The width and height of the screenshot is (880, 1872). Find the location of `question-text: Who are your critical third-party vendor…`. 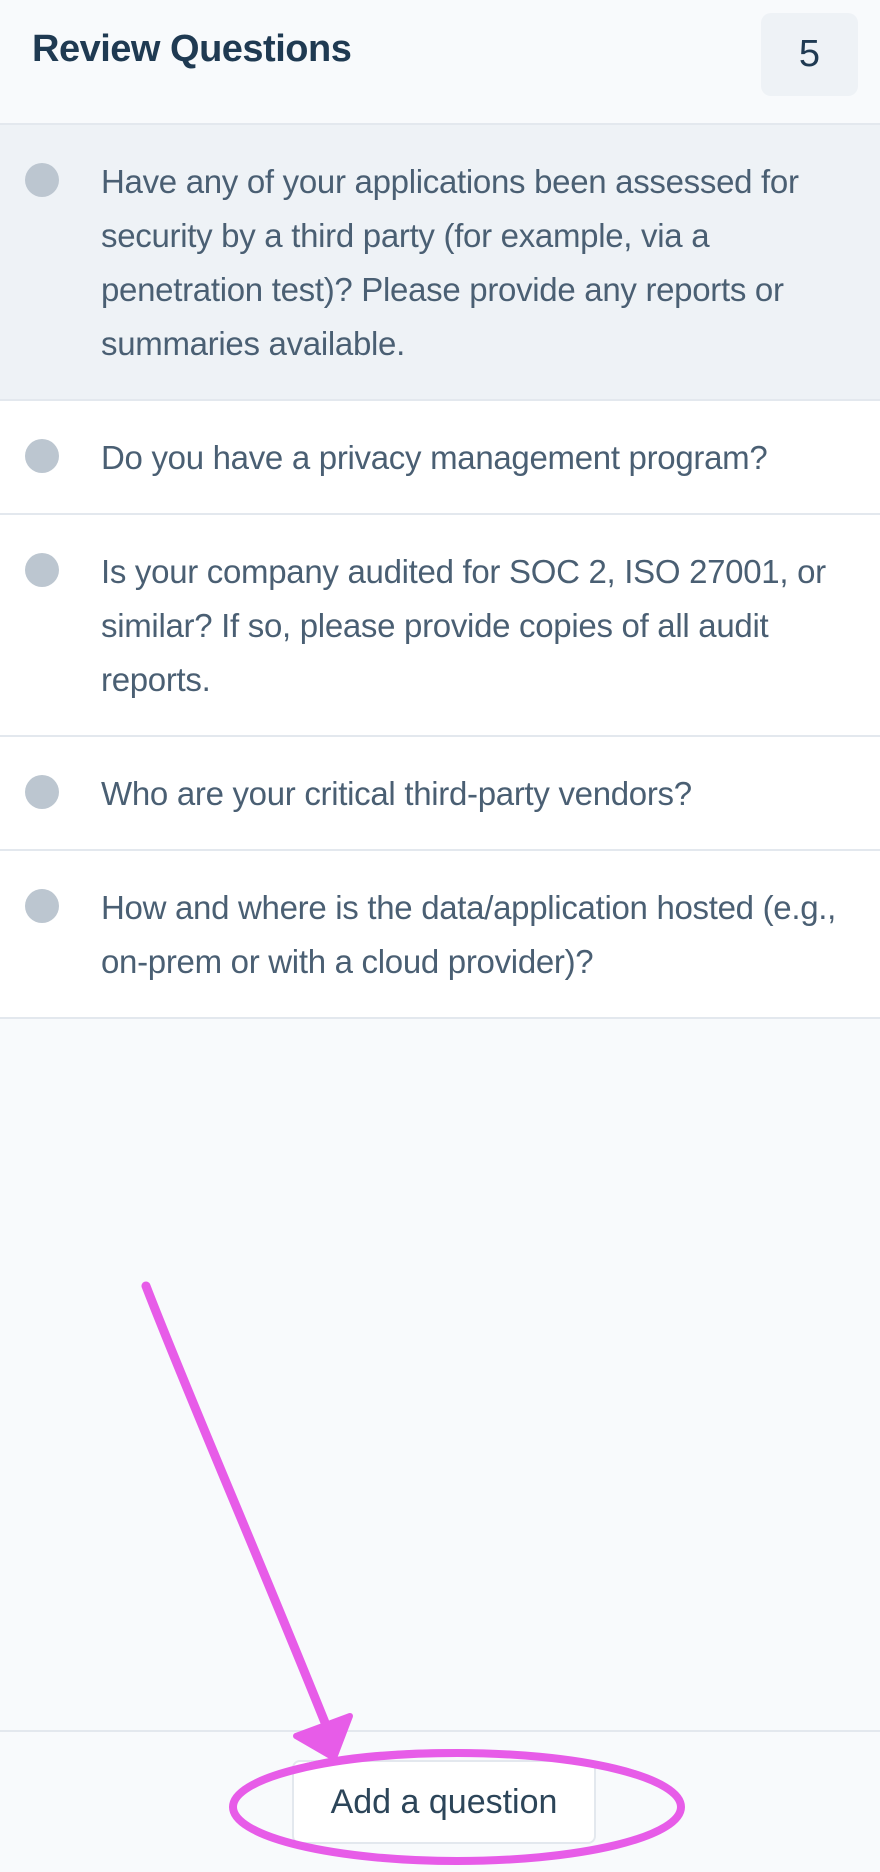

question-text: Who are your critical third-party vendor… is located at coordinates (396, 793).